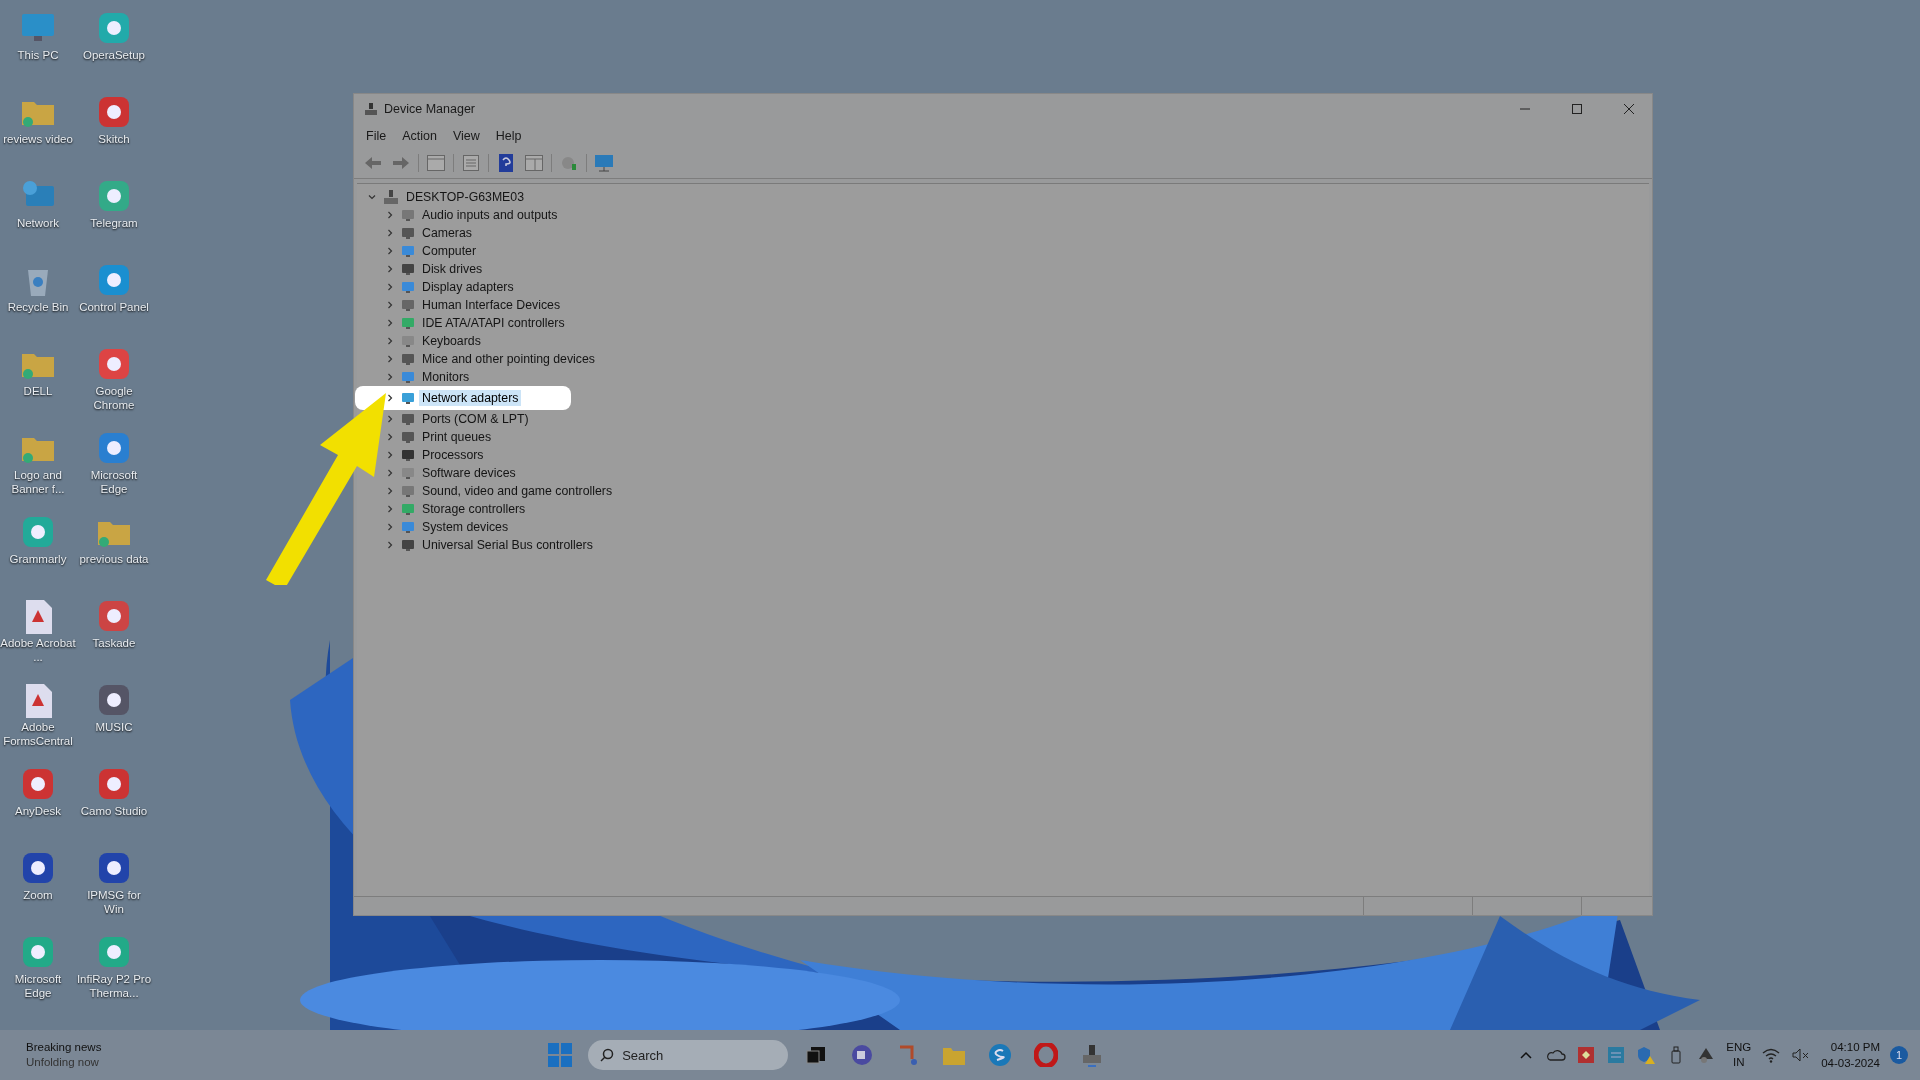 This screenshot has width=1920, height=1080. I want to click on desktop-icon-label: Taskade, so click(114, 643).